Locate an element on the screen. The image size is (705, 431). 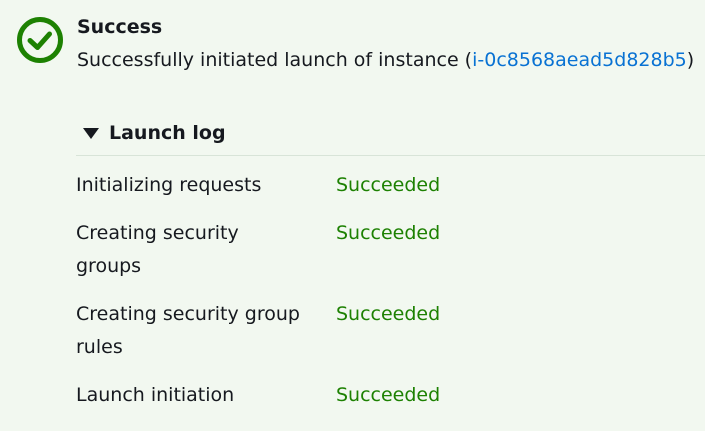
step-name: Launch initiation is located at coordinates (155, 395).